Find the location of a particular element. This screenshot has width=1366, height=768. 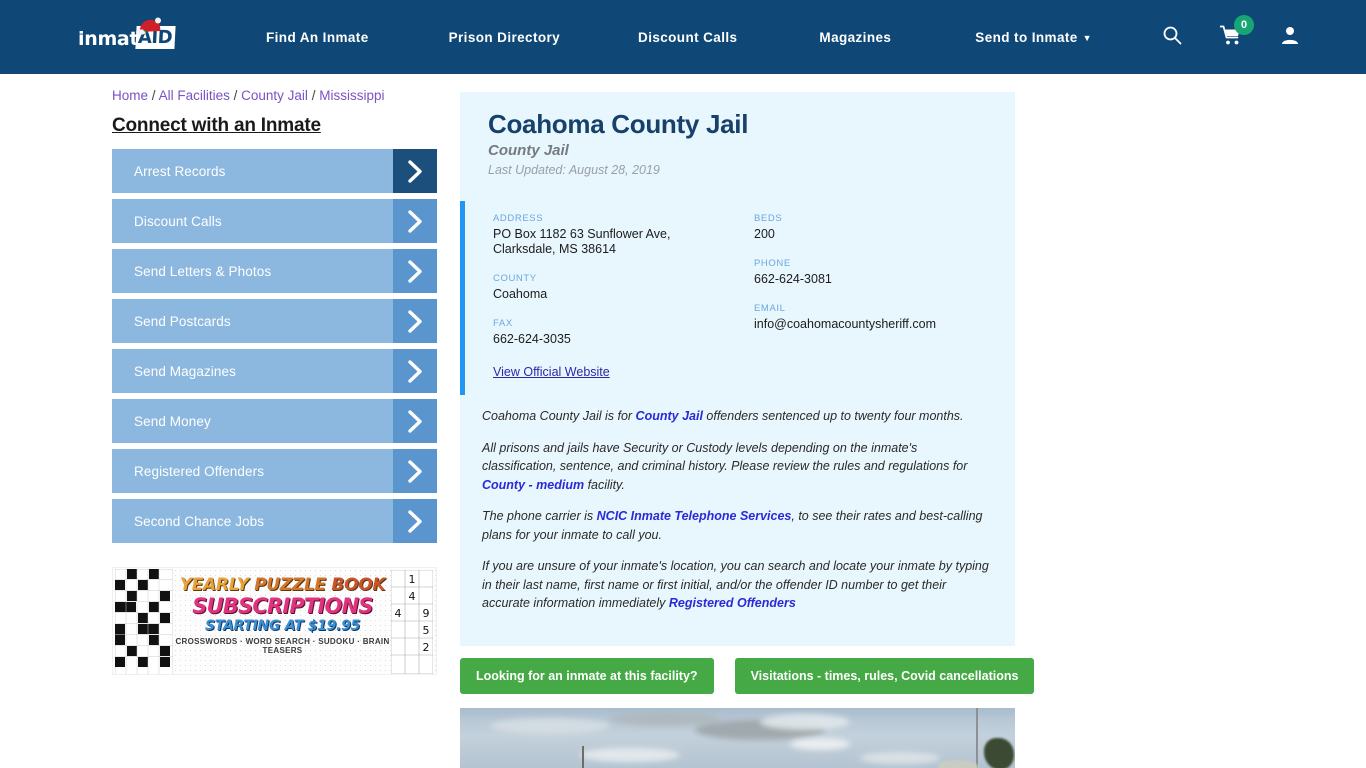

county-field: COUNTY Coahoma is located at coordinates (623, 287).